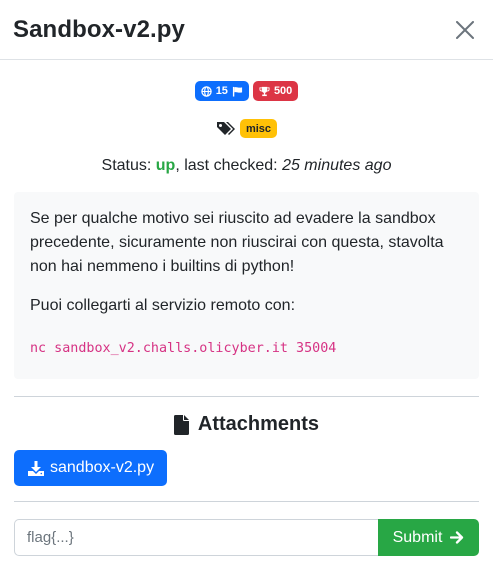  I want to click on tags-icon, so click(225, 128).